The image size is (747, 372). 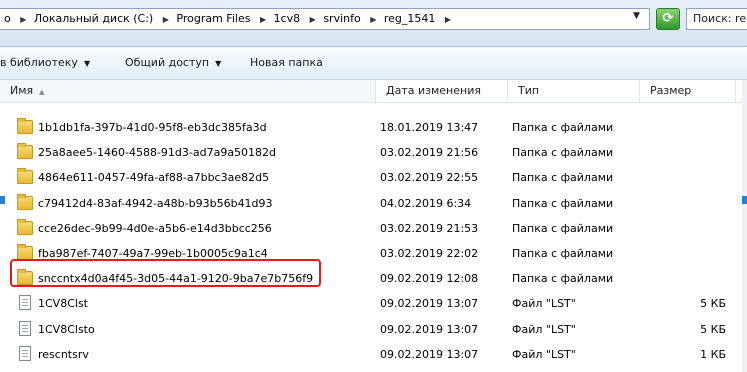 What do you see at coordinates (213, 18) in the screenshot?
I see `breadcrumb-program-files: Program Files` at bounding box center [213, 18].